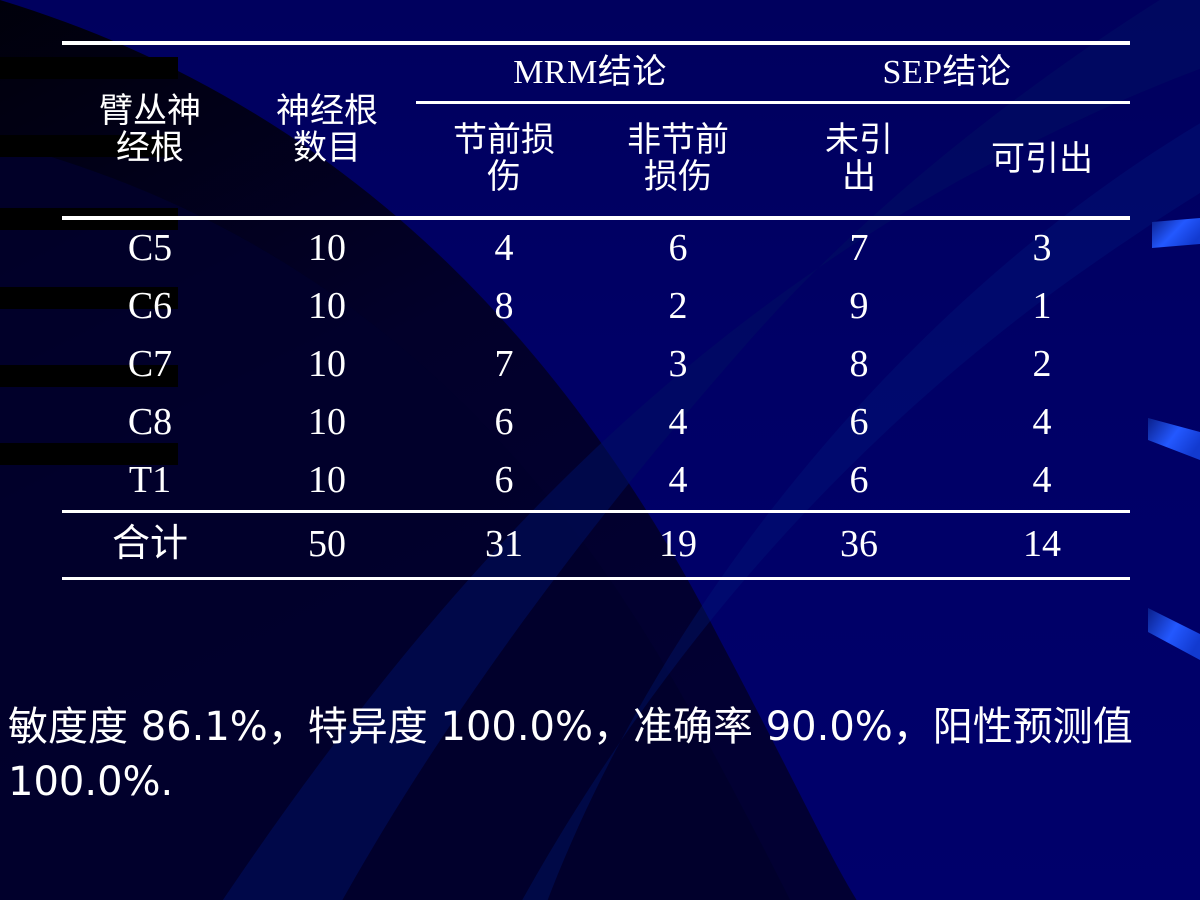 The height and width of the screenshot is (900, 1200). I want to click on cell-sep-present: 3, so click(1042, 248).